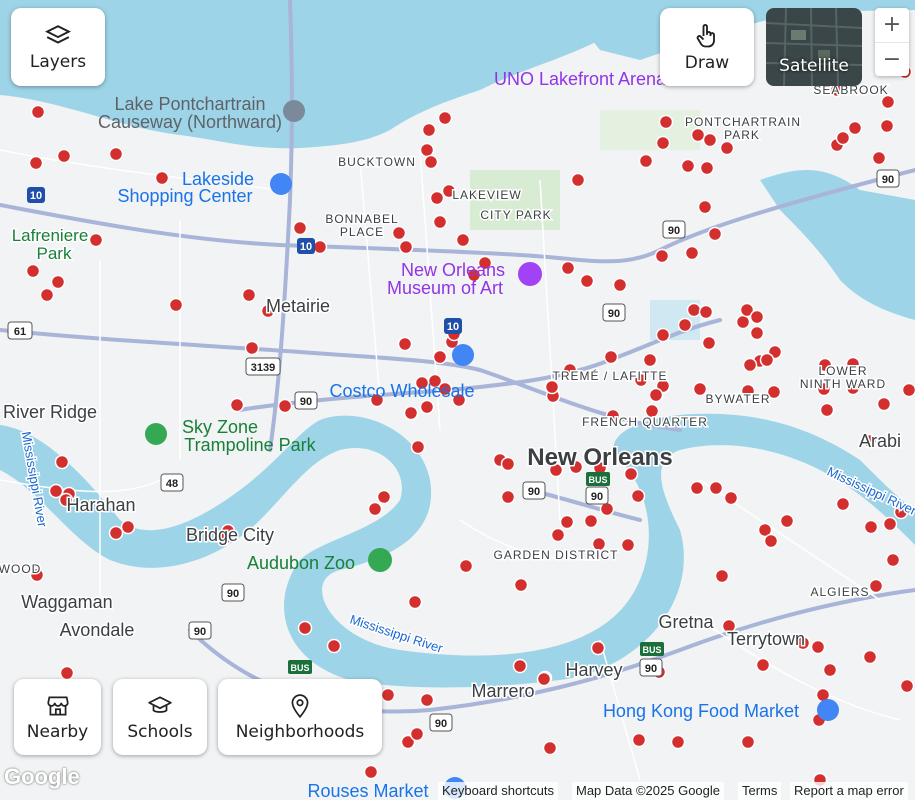  Describe the element at coordinates (367, 790) in the screenshot. I see `rouses-market-label: Rouses Market` at that location.